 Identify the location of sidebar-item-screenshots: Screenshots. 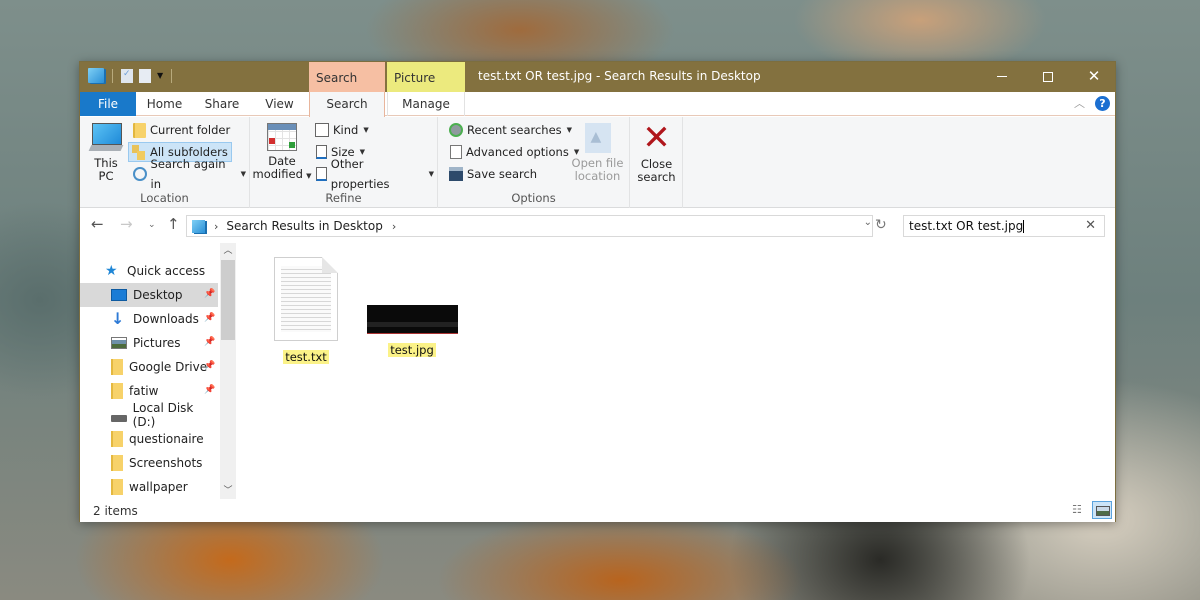
(149, 463).